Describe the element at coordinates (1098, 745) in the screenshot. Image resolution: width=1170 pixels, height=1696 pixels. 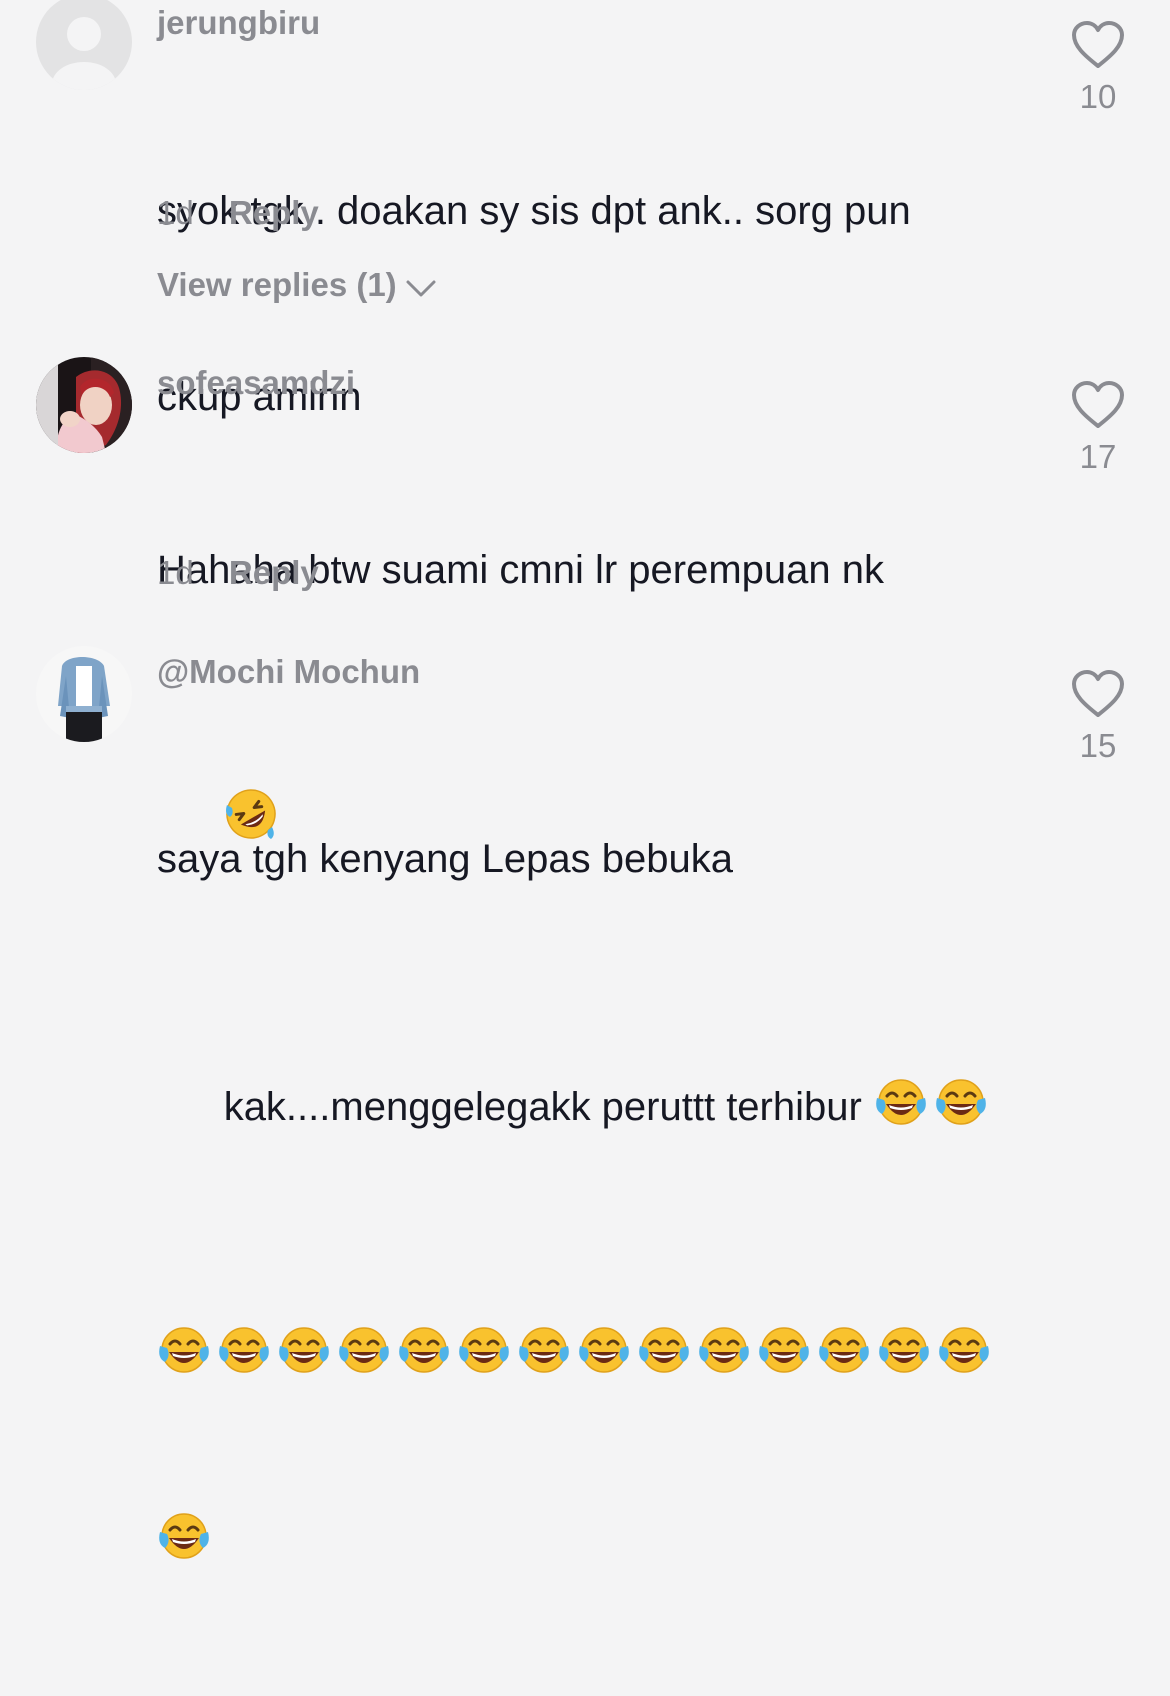
I see `like-count: 15` at that location.